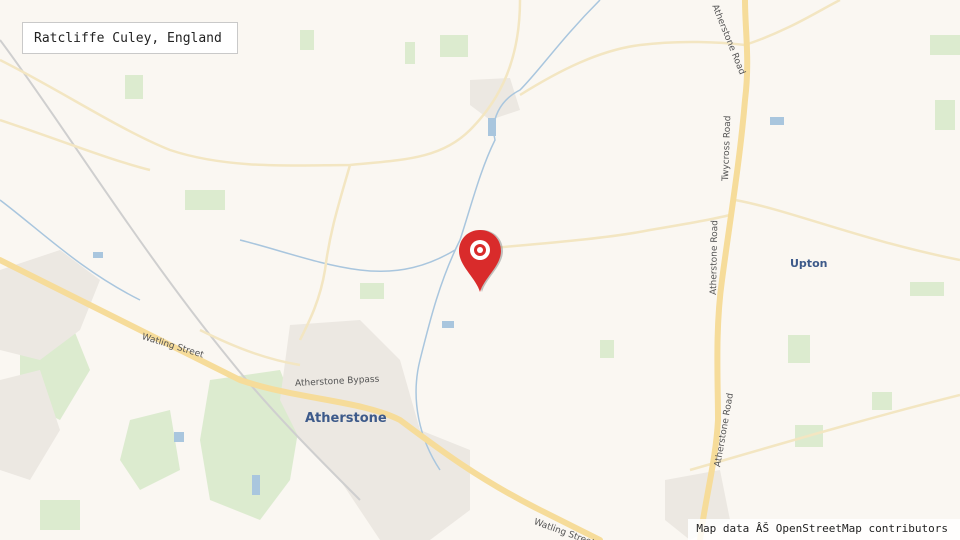 The height and width of the screenshot is (540, 960). I want to click on village-label-upton: Upton, so click(809, 263).